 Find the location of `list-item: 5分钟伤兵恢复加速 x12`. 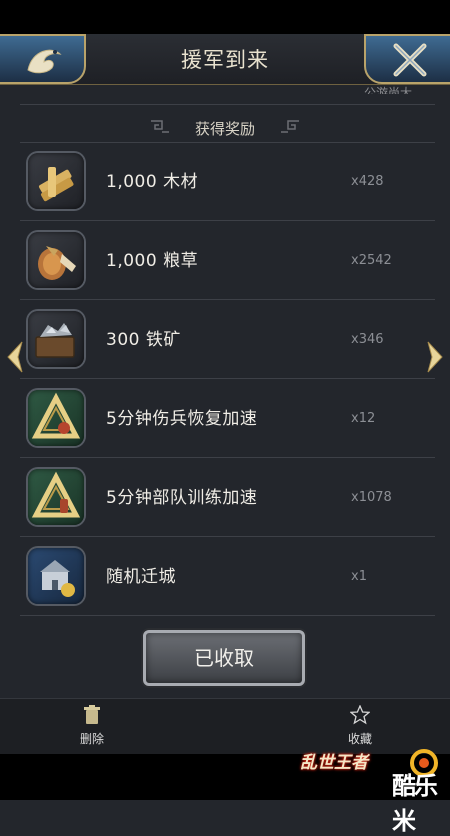

list-item: 5分钟伤兵恢复加速 x12 is located at coordinates (227, 419).